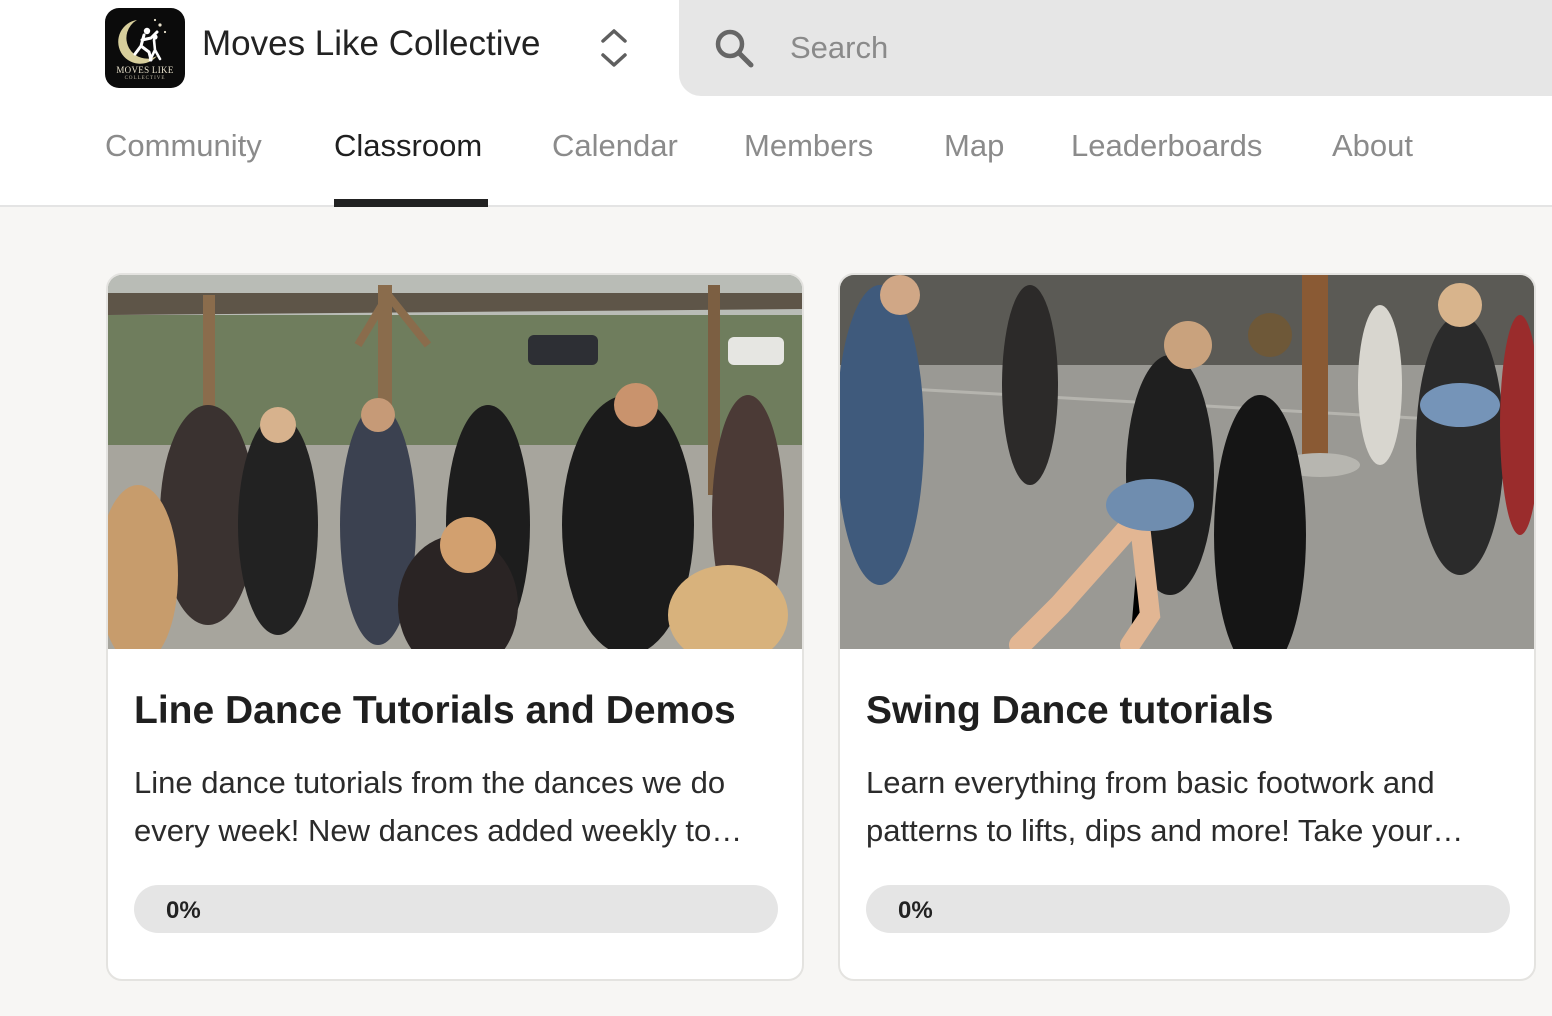 The width and height of the screenshot is (1552, 1016). Describe the element at coordinates (145, 70) in the screenshot. I see `logo-wordmark: MOVES LIKE` at that location.